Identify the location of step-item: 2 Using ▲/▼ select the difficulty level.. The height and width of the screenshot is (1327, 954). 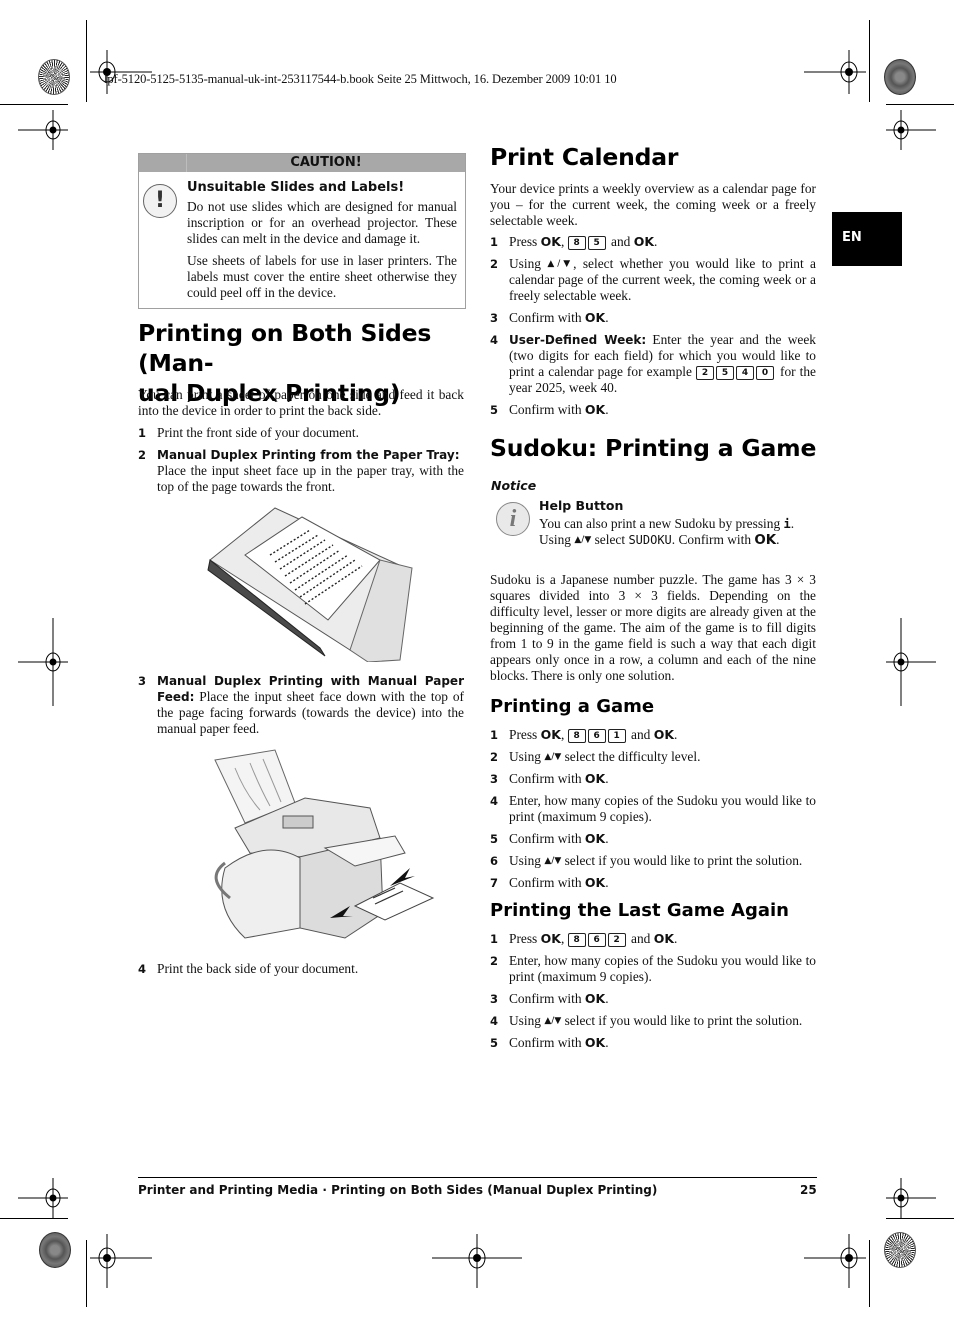
(653, 757).